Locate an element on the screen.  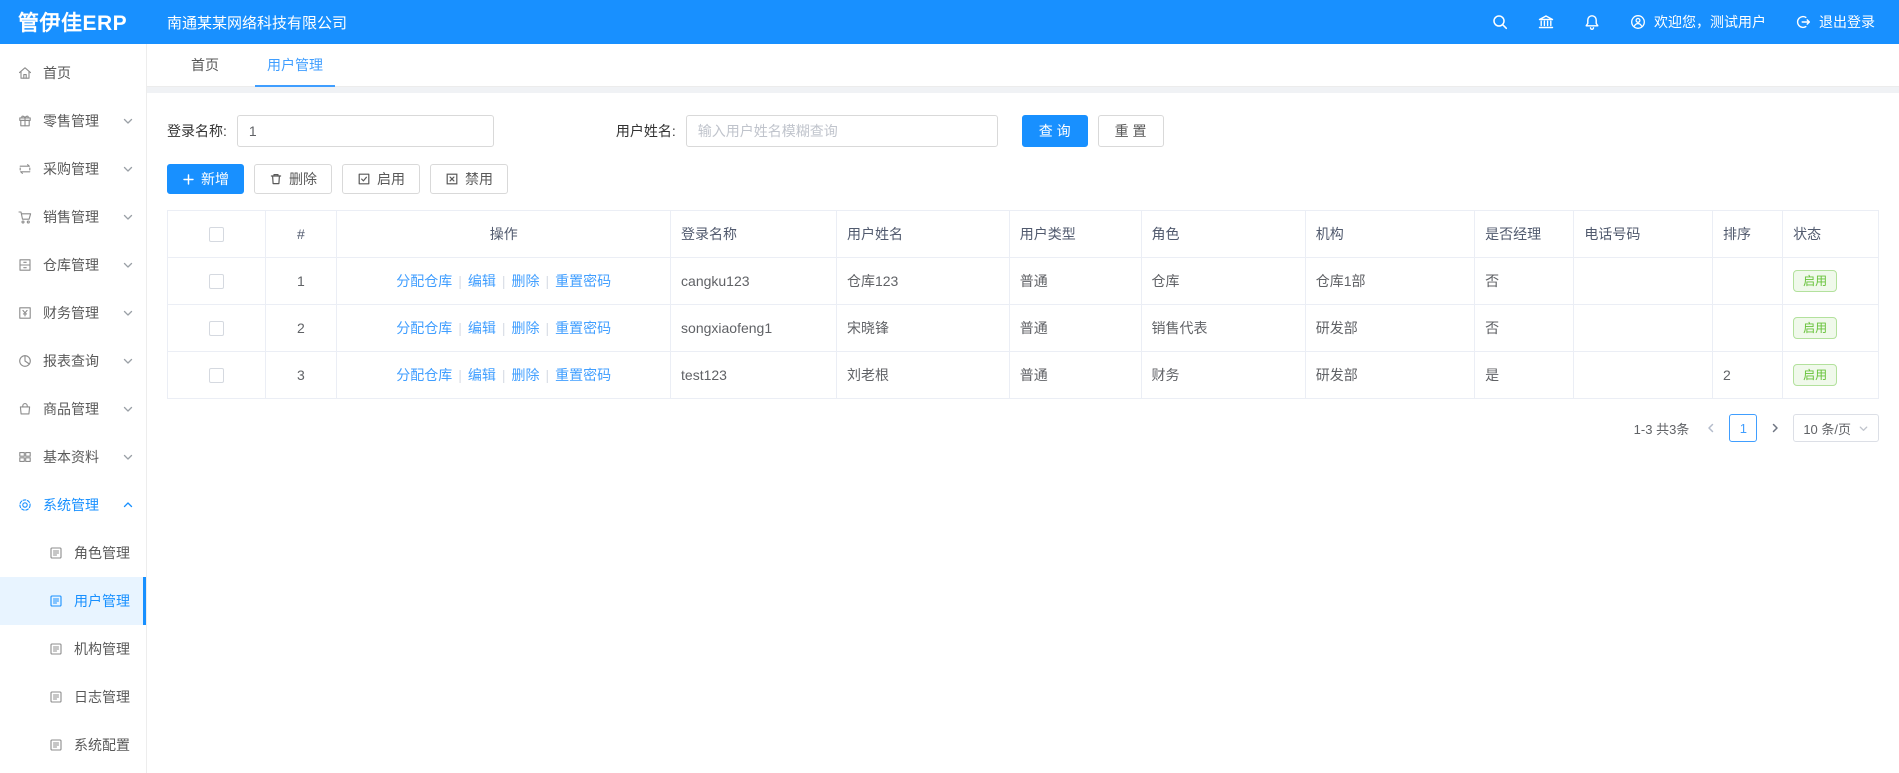
enable-button: 启用 is located at coordinates (381, 179).